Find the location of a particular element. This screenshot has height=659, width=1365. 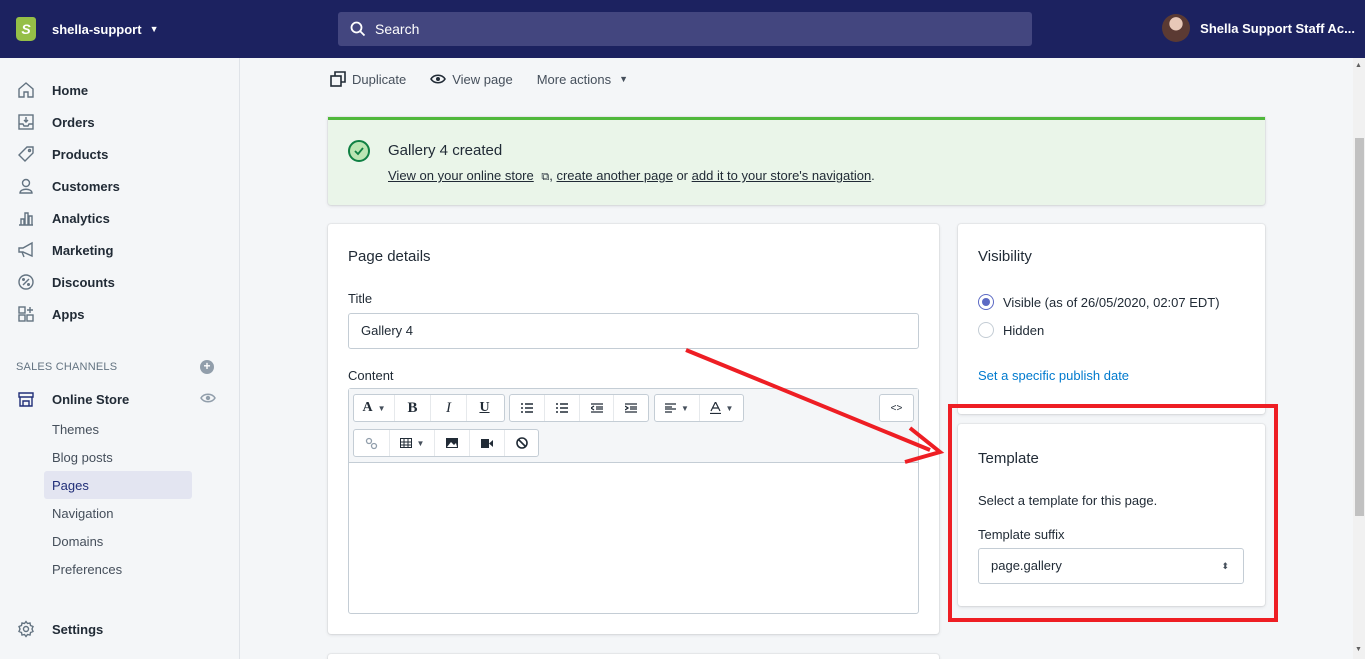

sidebar-subitem-preferences: Preferences is located at coordinates (118, 569).